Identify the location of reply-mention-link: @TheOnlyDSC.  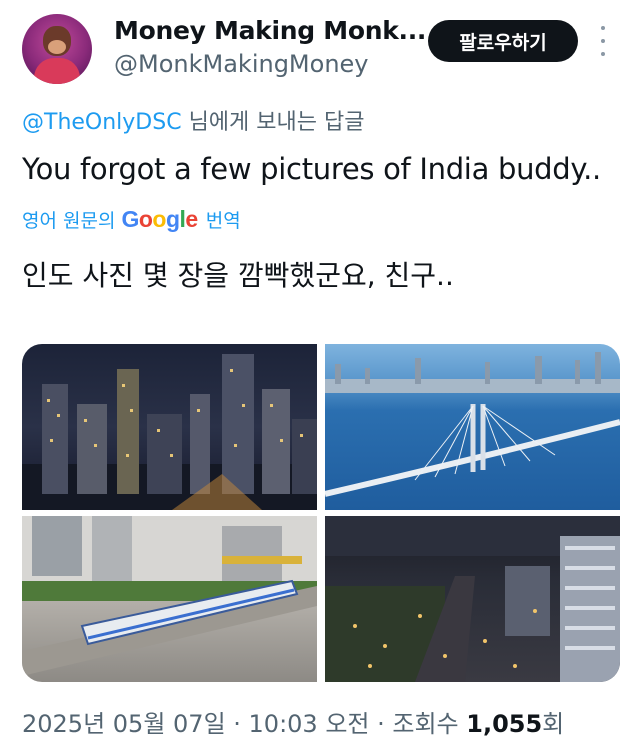
(102, 122).